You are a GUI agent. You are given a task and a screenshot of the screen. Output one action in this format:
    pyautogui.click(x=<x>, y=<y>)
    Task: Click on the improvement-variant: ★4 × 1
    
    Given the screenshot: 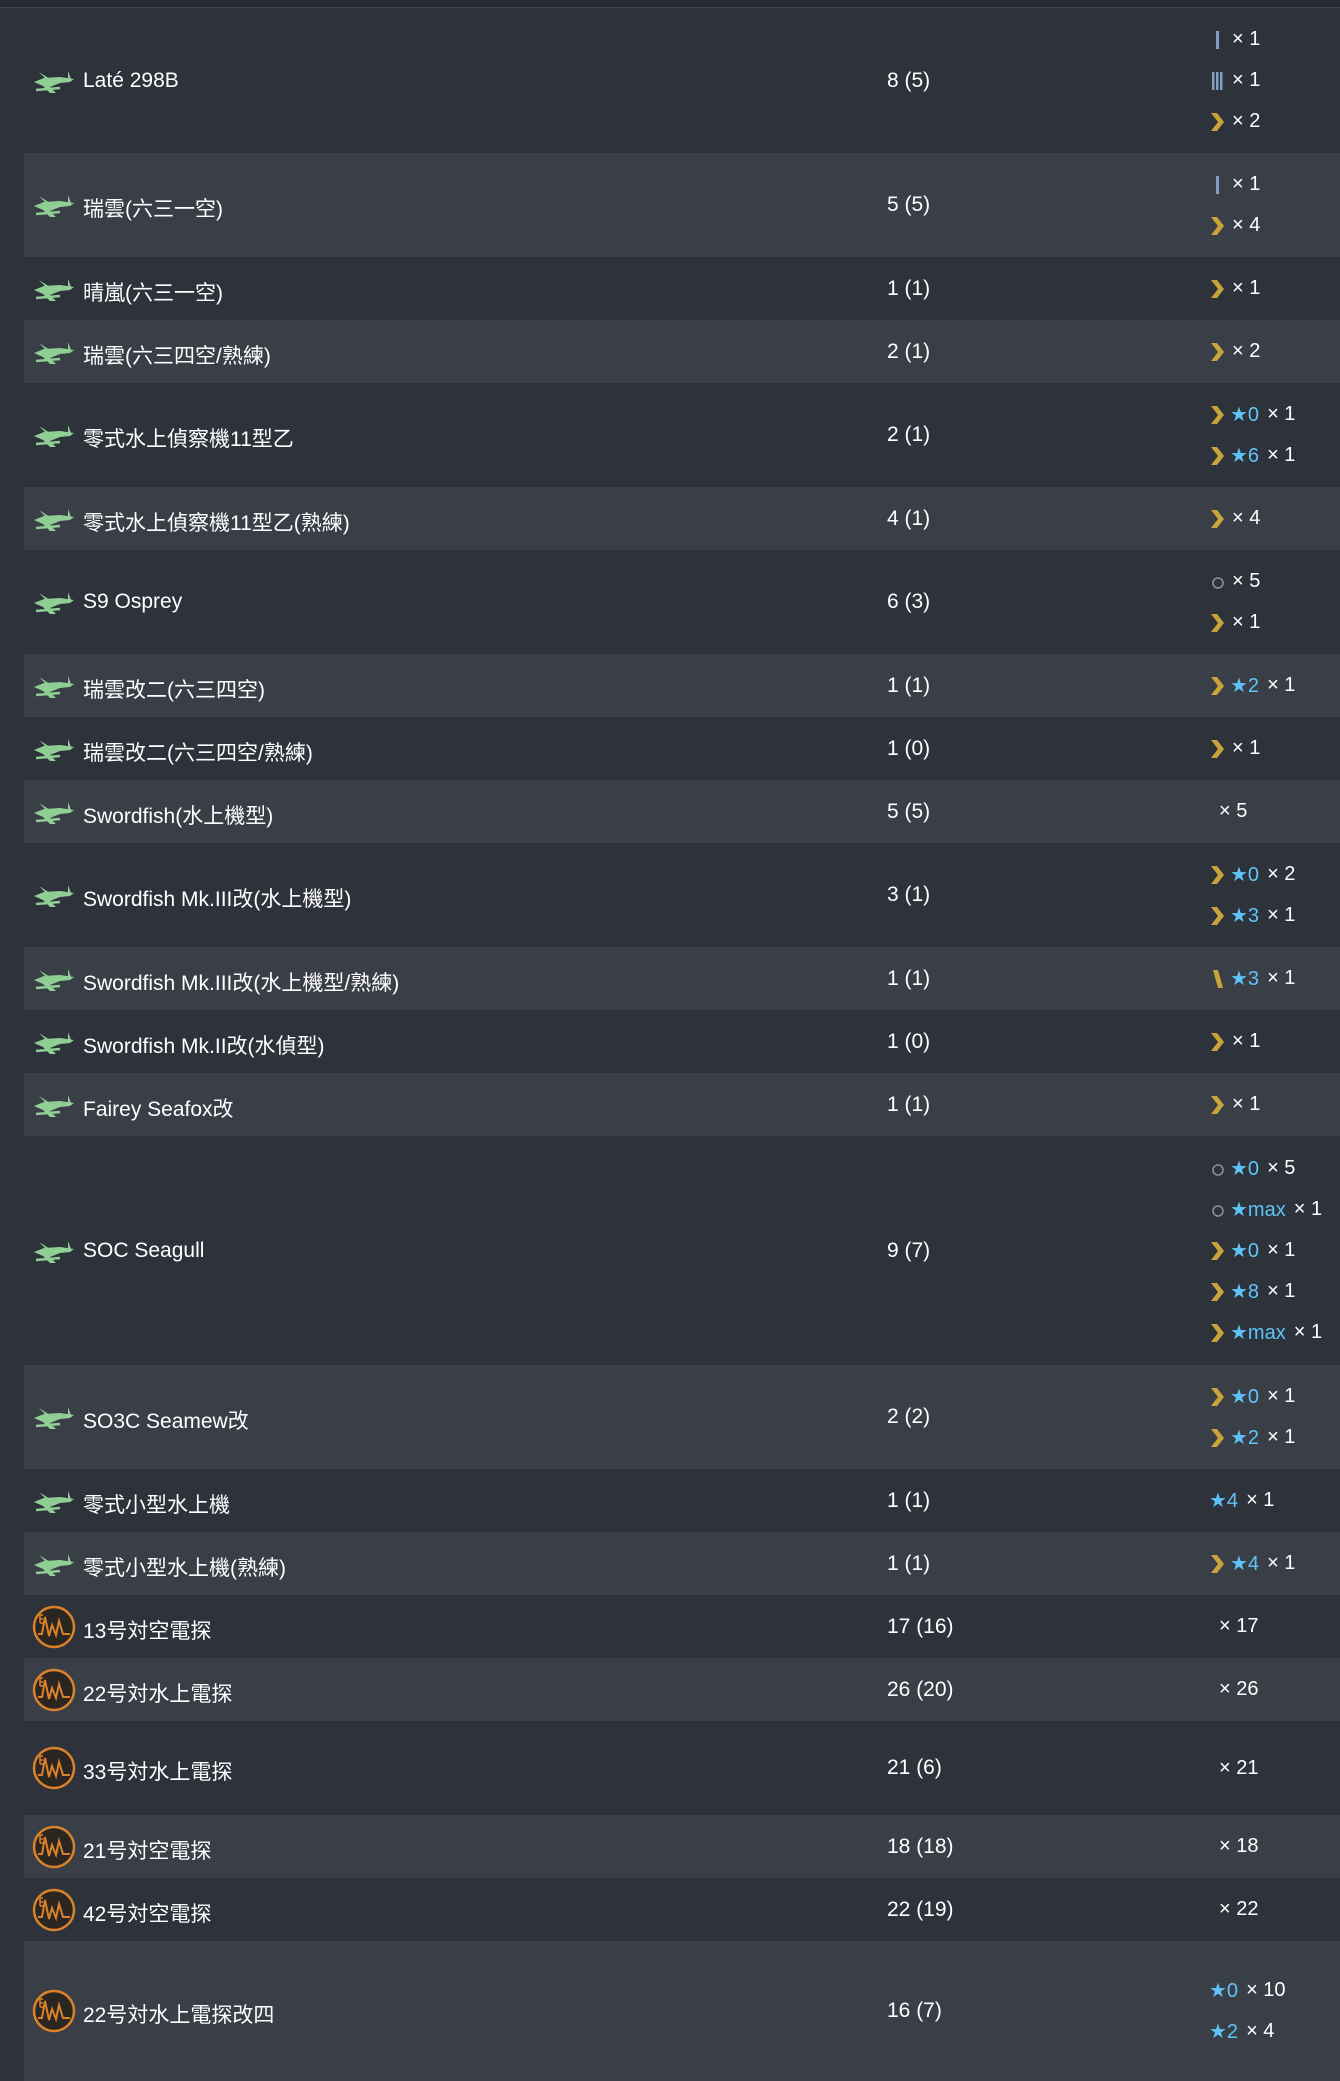 What is the action you would take?
    pyautogui.click(x=1274, y=1563)
    